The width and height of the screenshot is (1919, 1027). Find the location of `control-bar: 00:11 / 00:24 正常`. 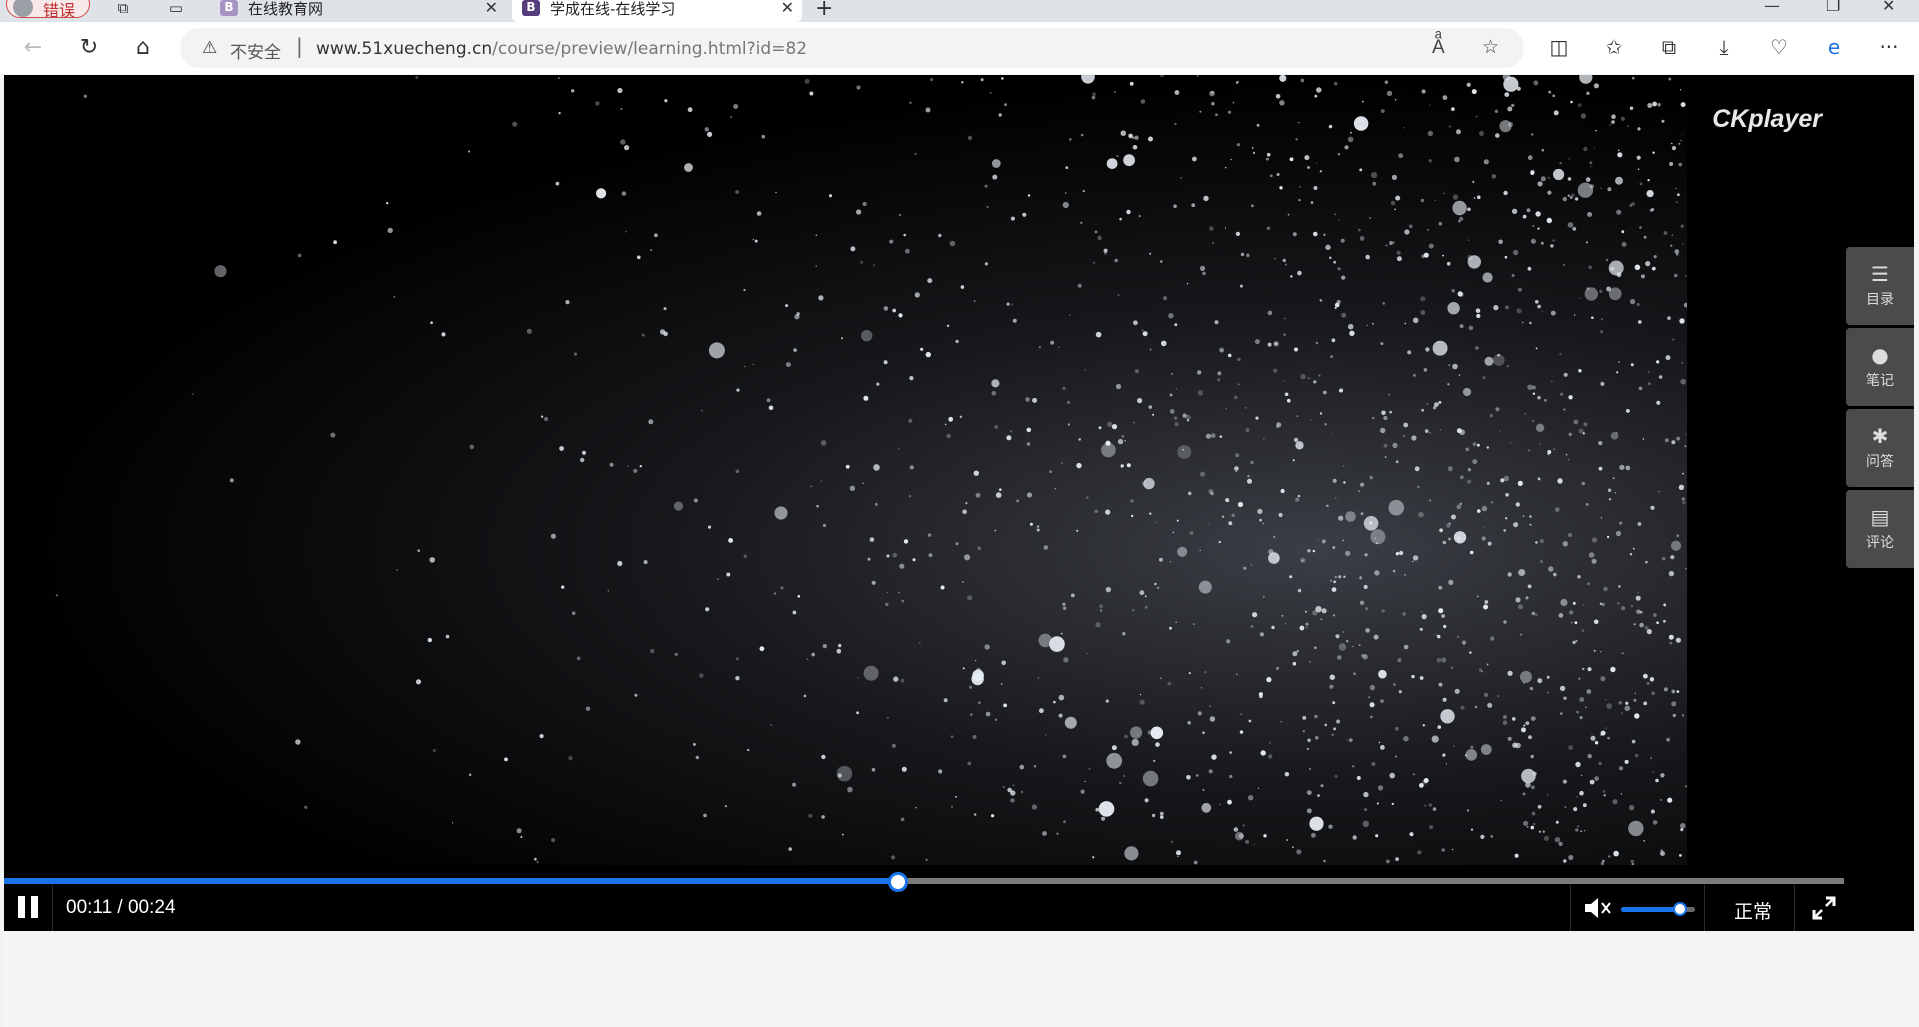

control-bar: 00:11 / 00:24 正常 is located at coordinates (959, 908).